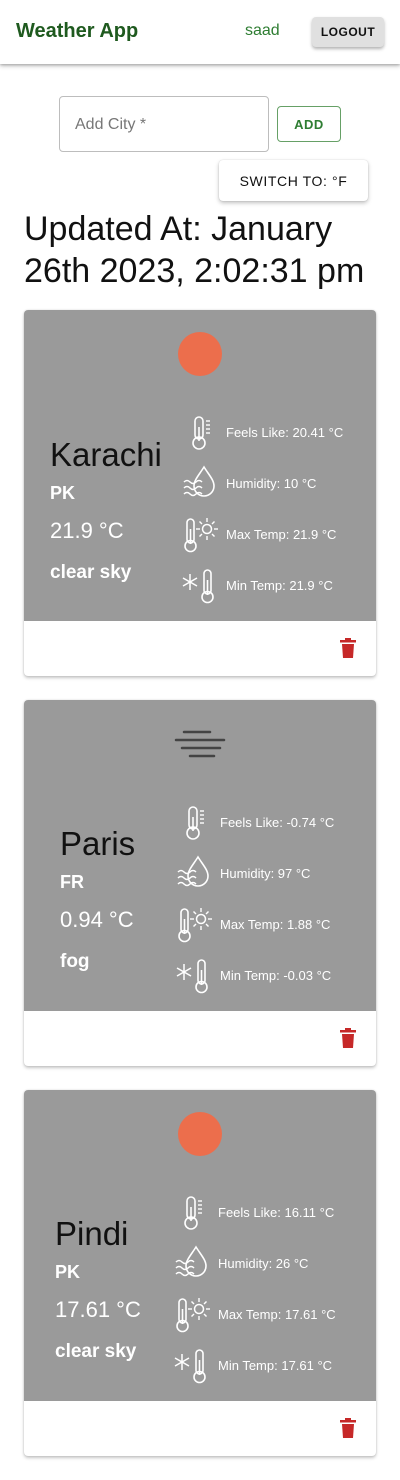 The image size is (400, 1480). Describe the element at coordinates (87, 530) in the screenshot. I see `current-temperature: 21.9 °C` at that location.